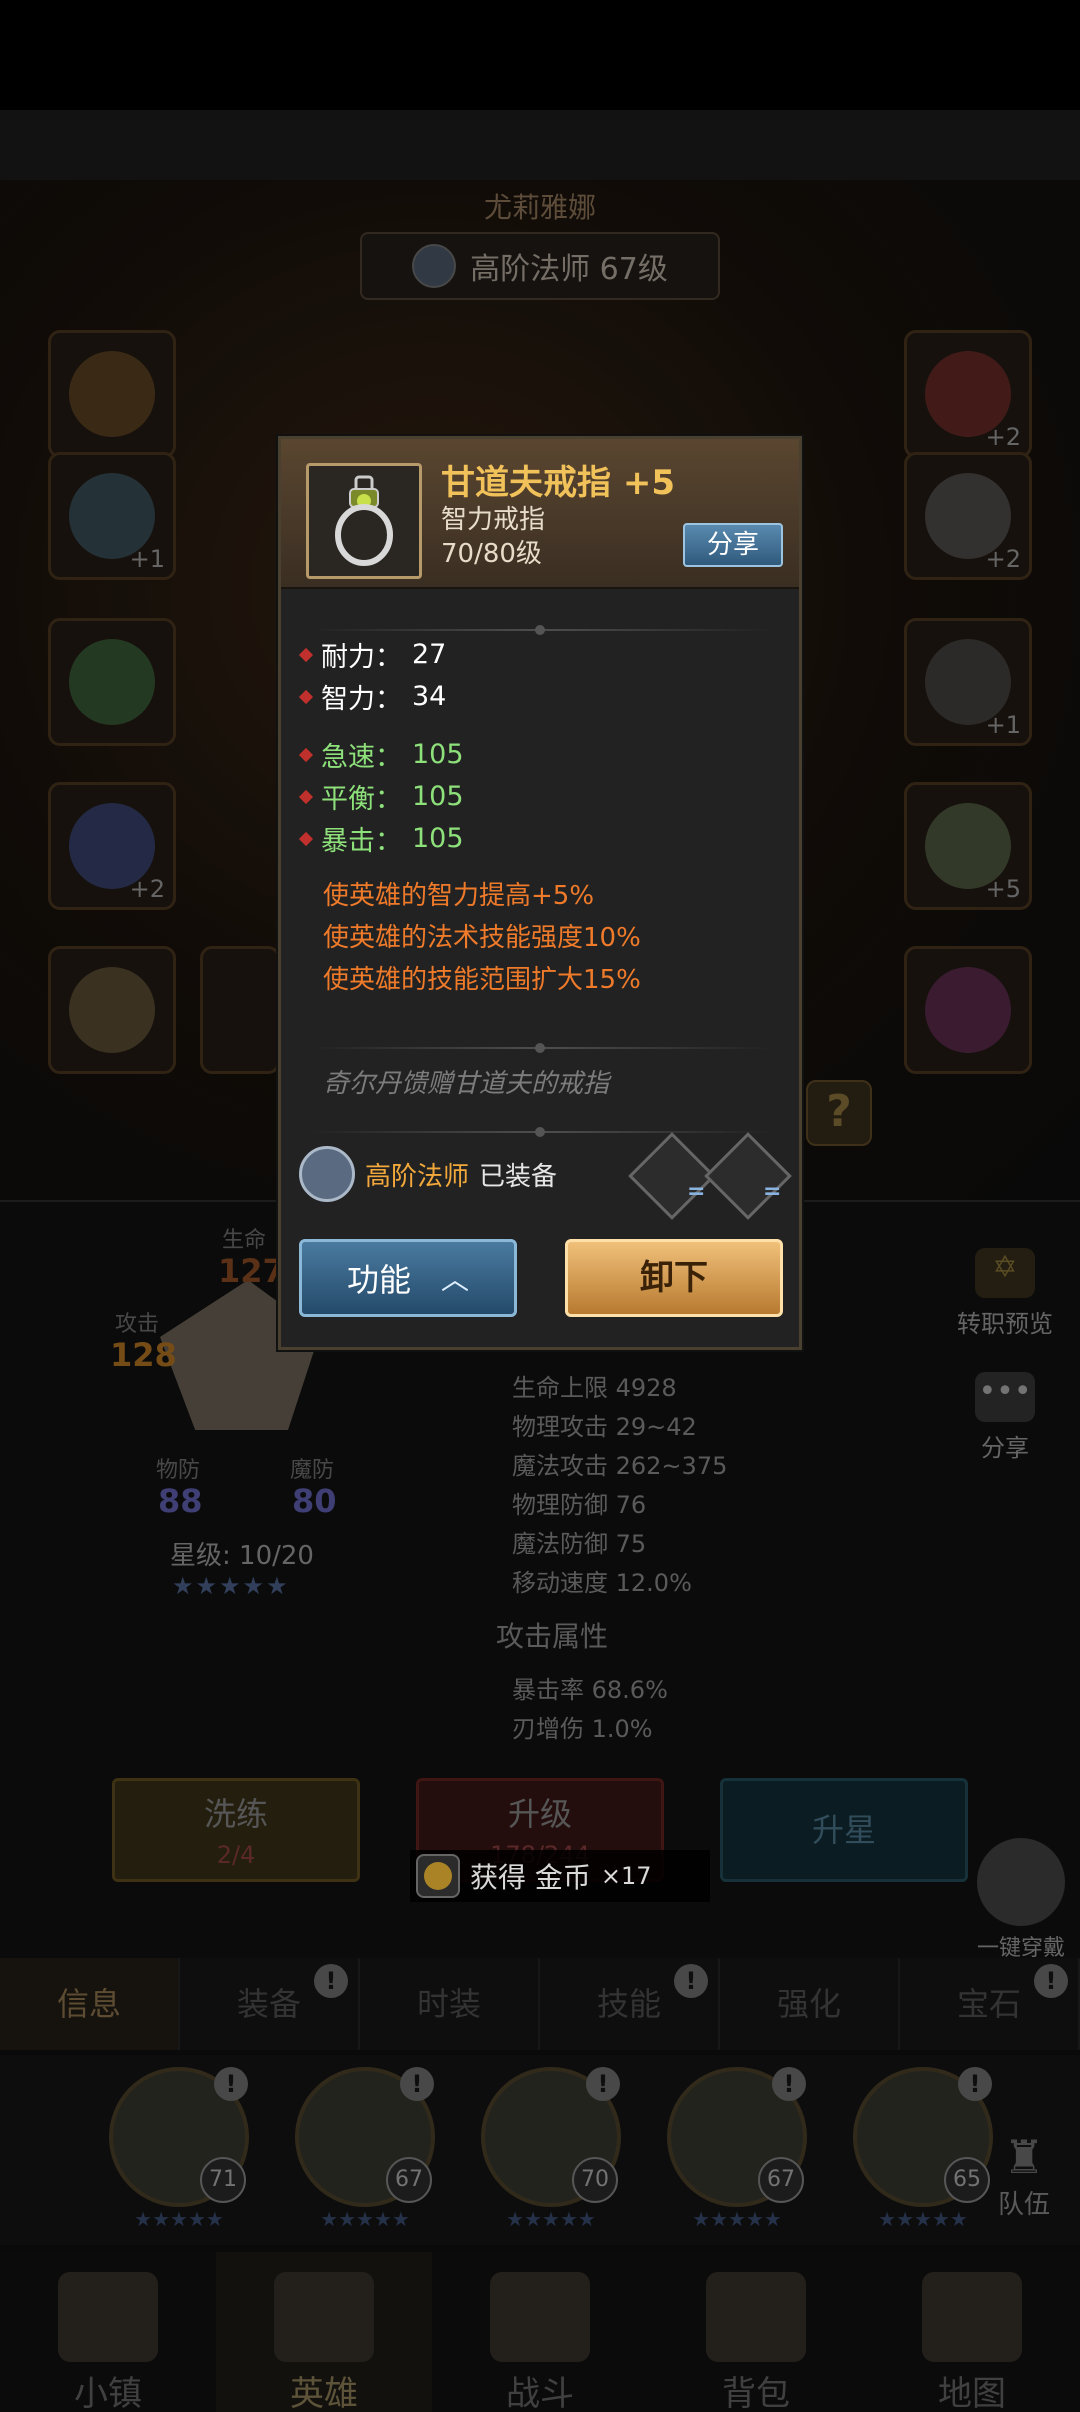 The width and height of the screenshot is (1080, 2412). I want to click on hero-tabs: 信息 装备! 时装 技能! 强化 宝石!, so click(540, 2004).